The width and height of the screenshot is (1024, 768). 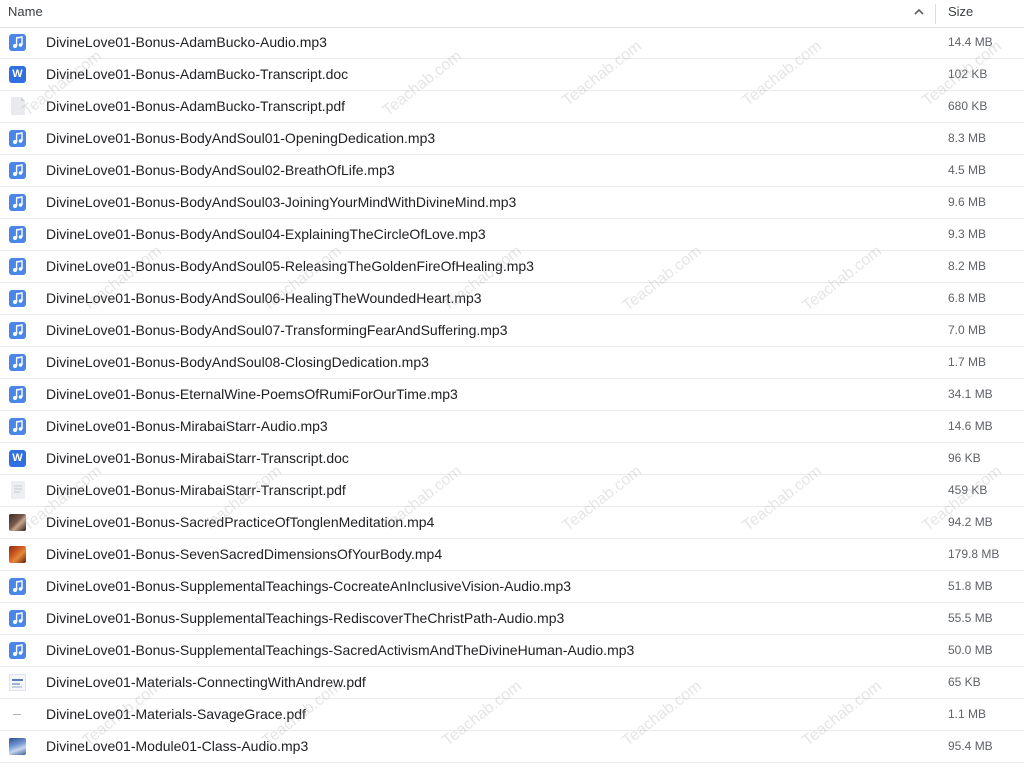 I want to click on name-column-label: Name, so click(x=25, y=11).